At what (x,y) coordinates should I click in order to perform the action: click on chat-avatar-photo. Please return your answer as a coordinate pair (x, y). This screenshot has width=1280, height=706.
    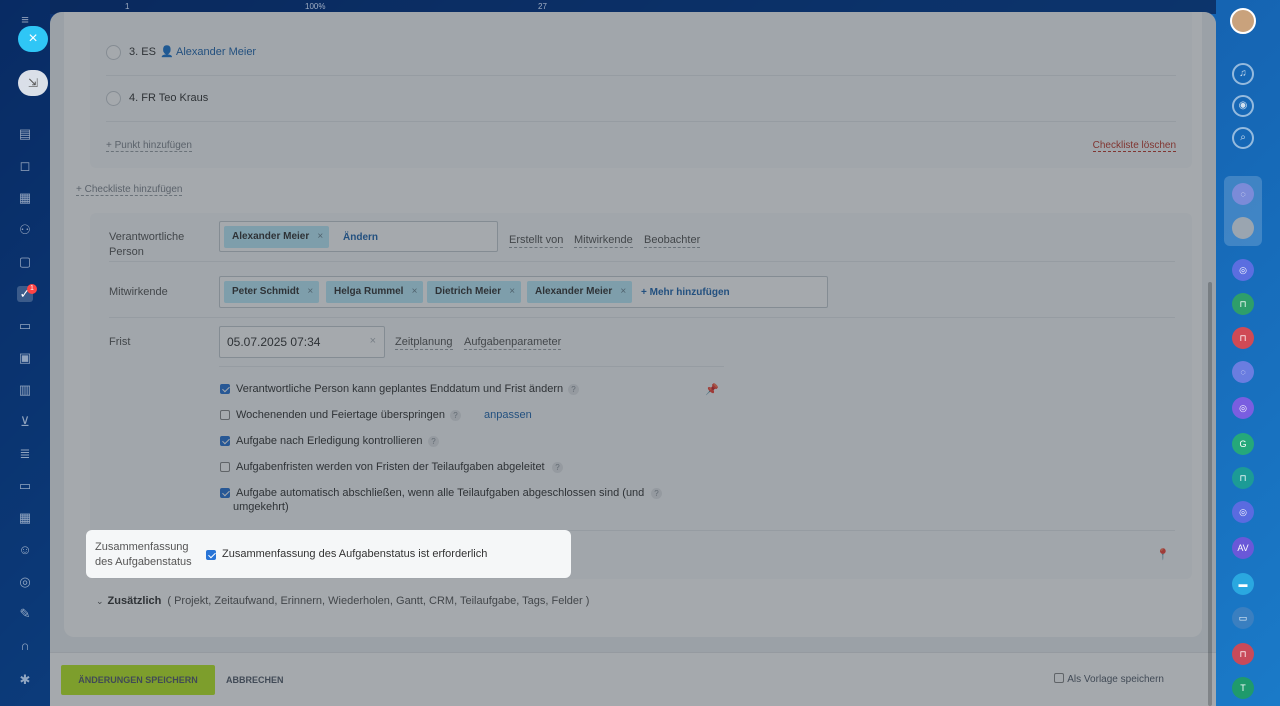
    Looking at the image, I should click on (1243, 228).